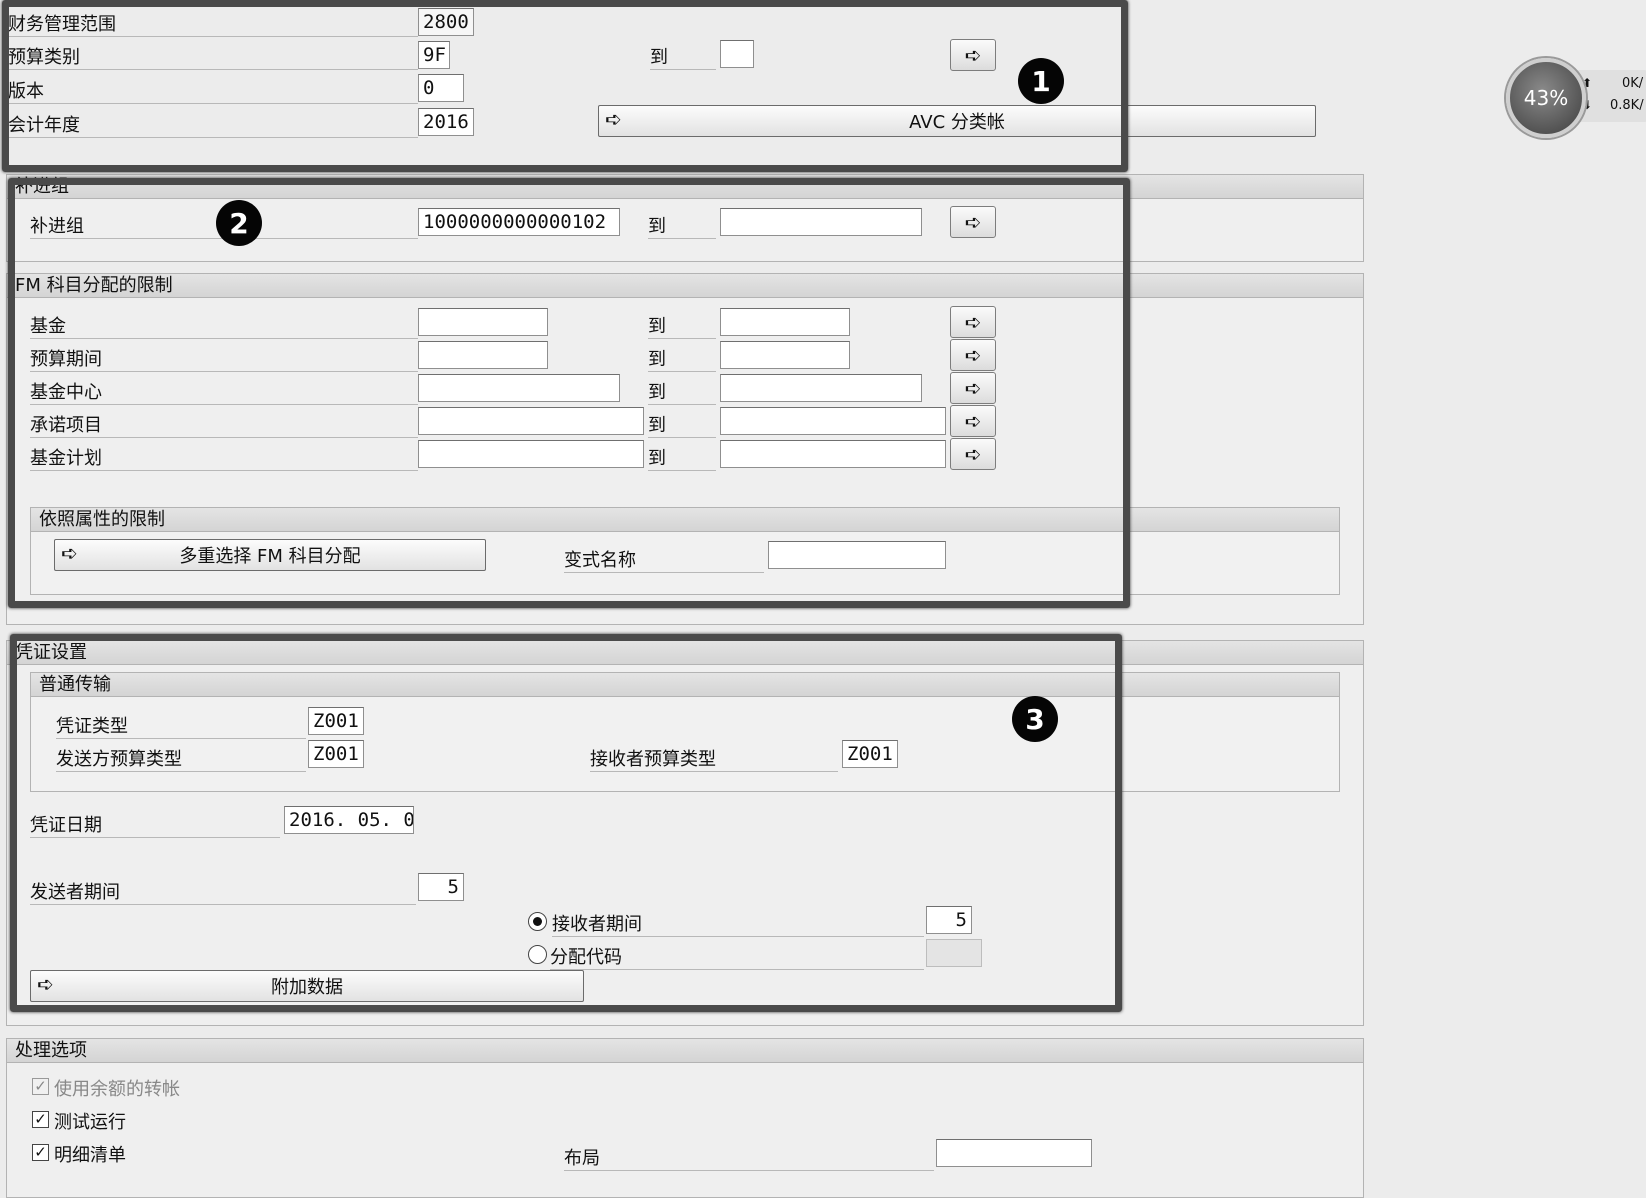  Describe the element at coordinates (1035, 719) in the screenshot. I see `annotation-badge-3: 3` at that location.